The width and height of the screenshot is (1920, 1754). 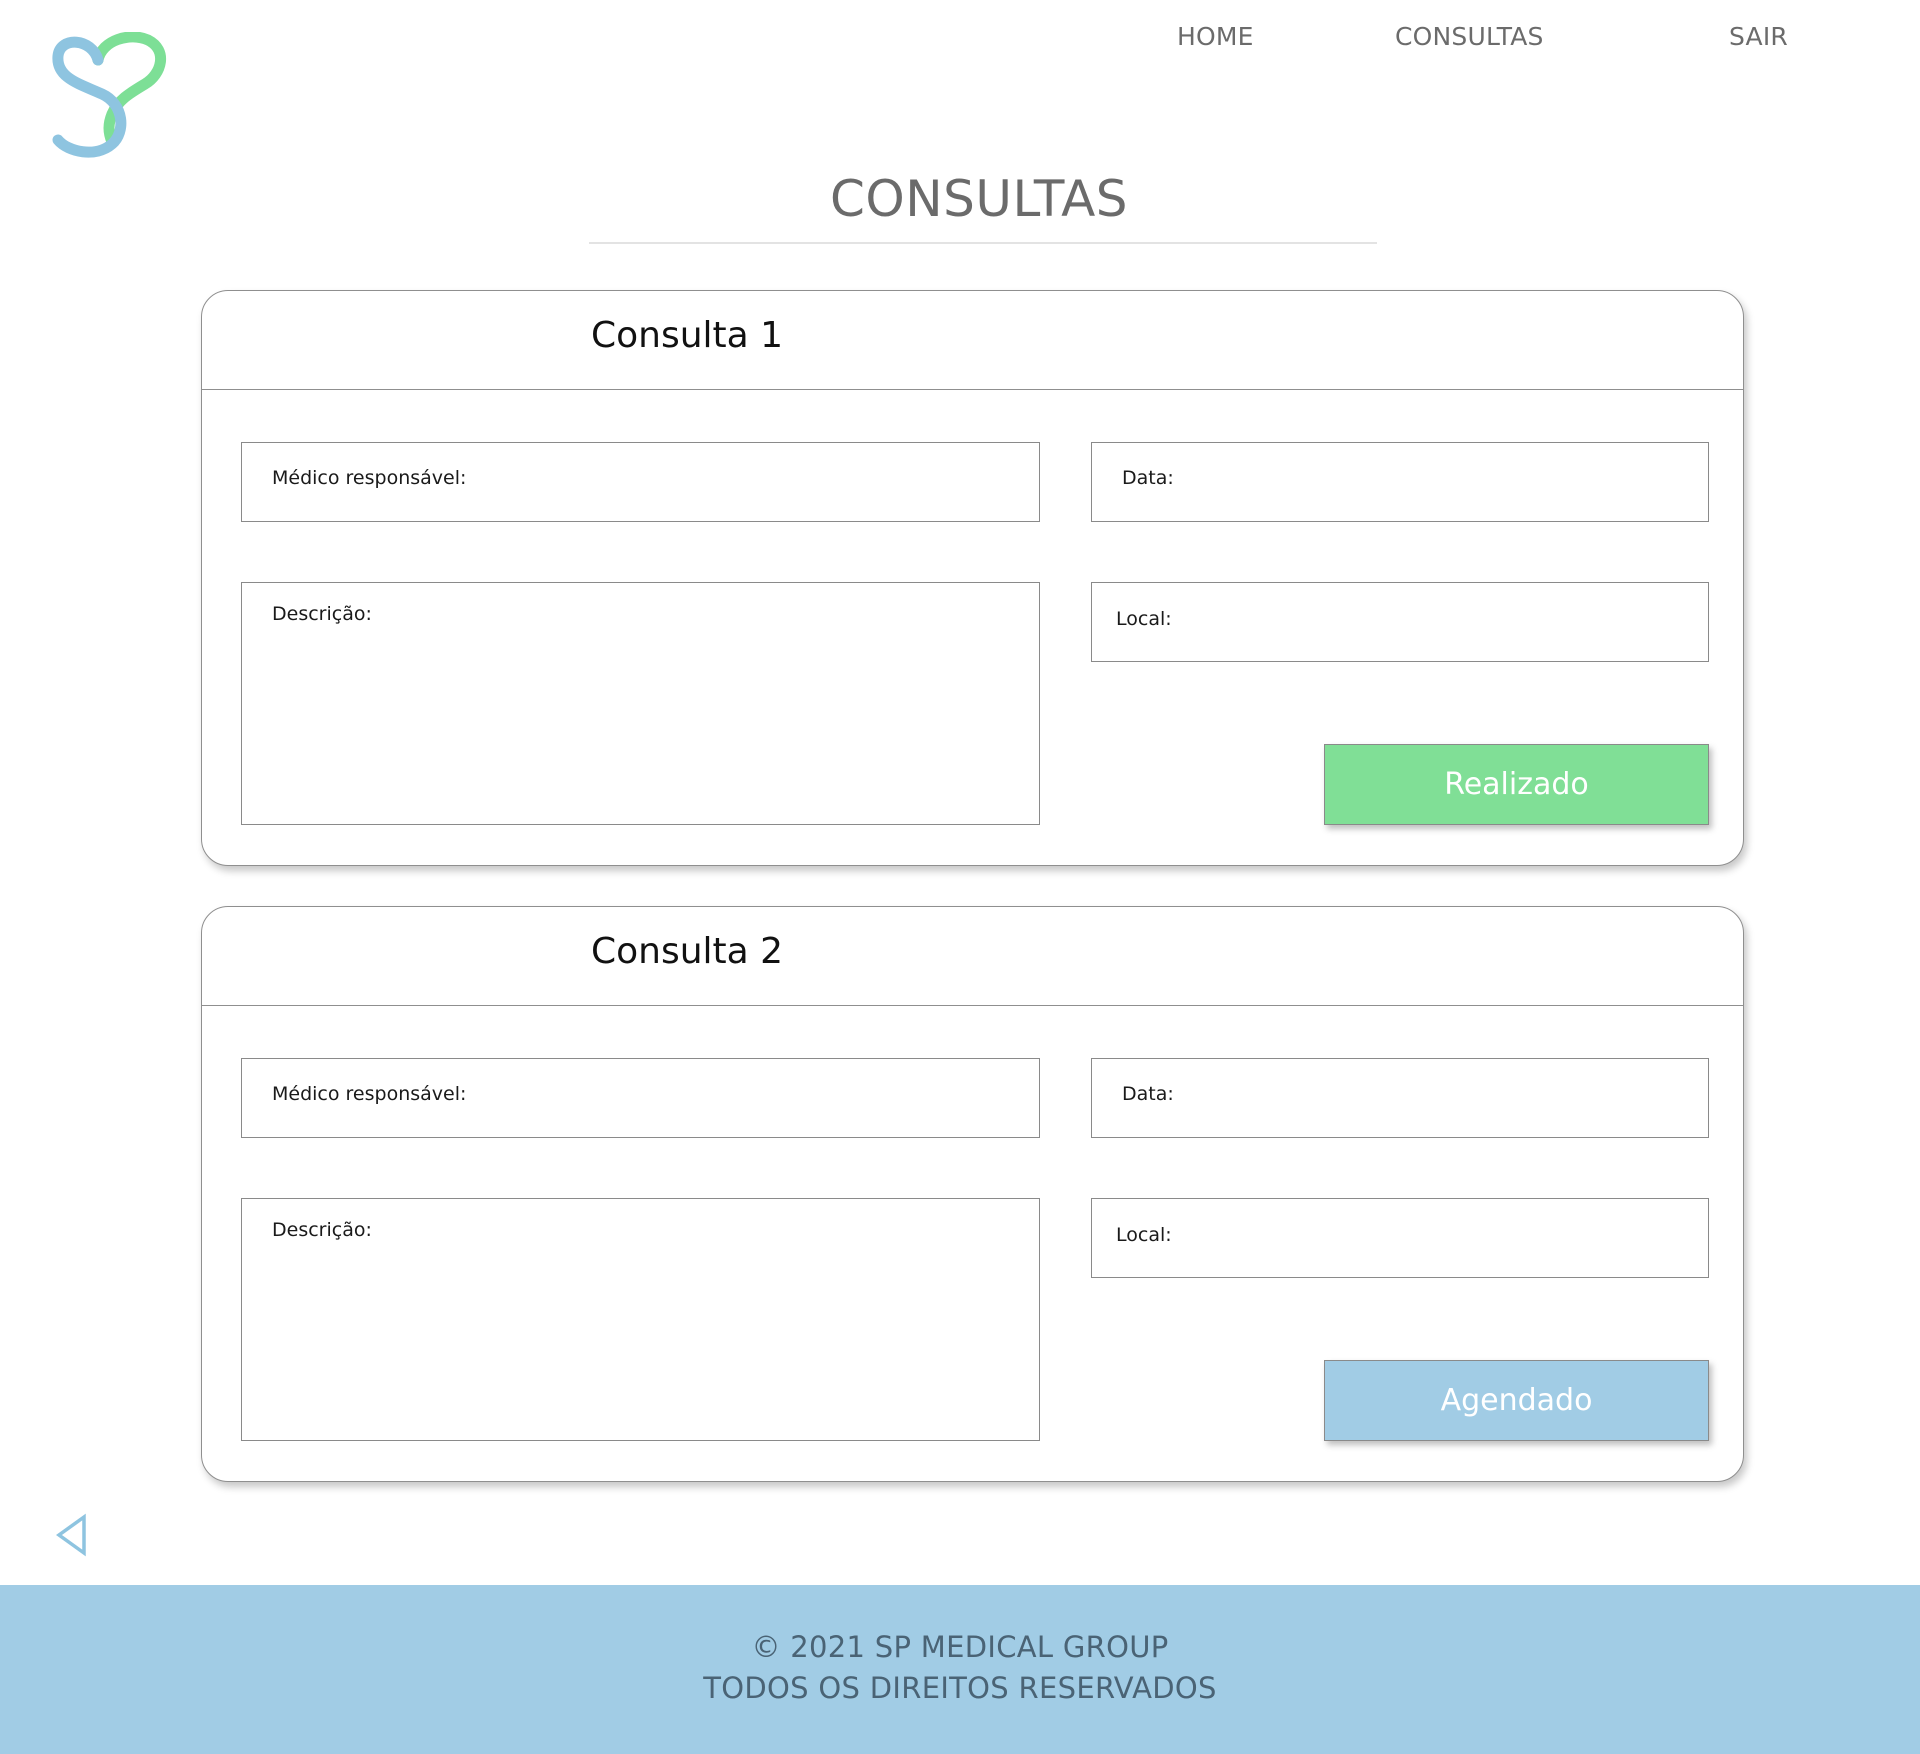 What do you see at coordinates (1516, 784) in the screenshot?
I see `status-button: Realizado` at bounding box center [1516, 784].